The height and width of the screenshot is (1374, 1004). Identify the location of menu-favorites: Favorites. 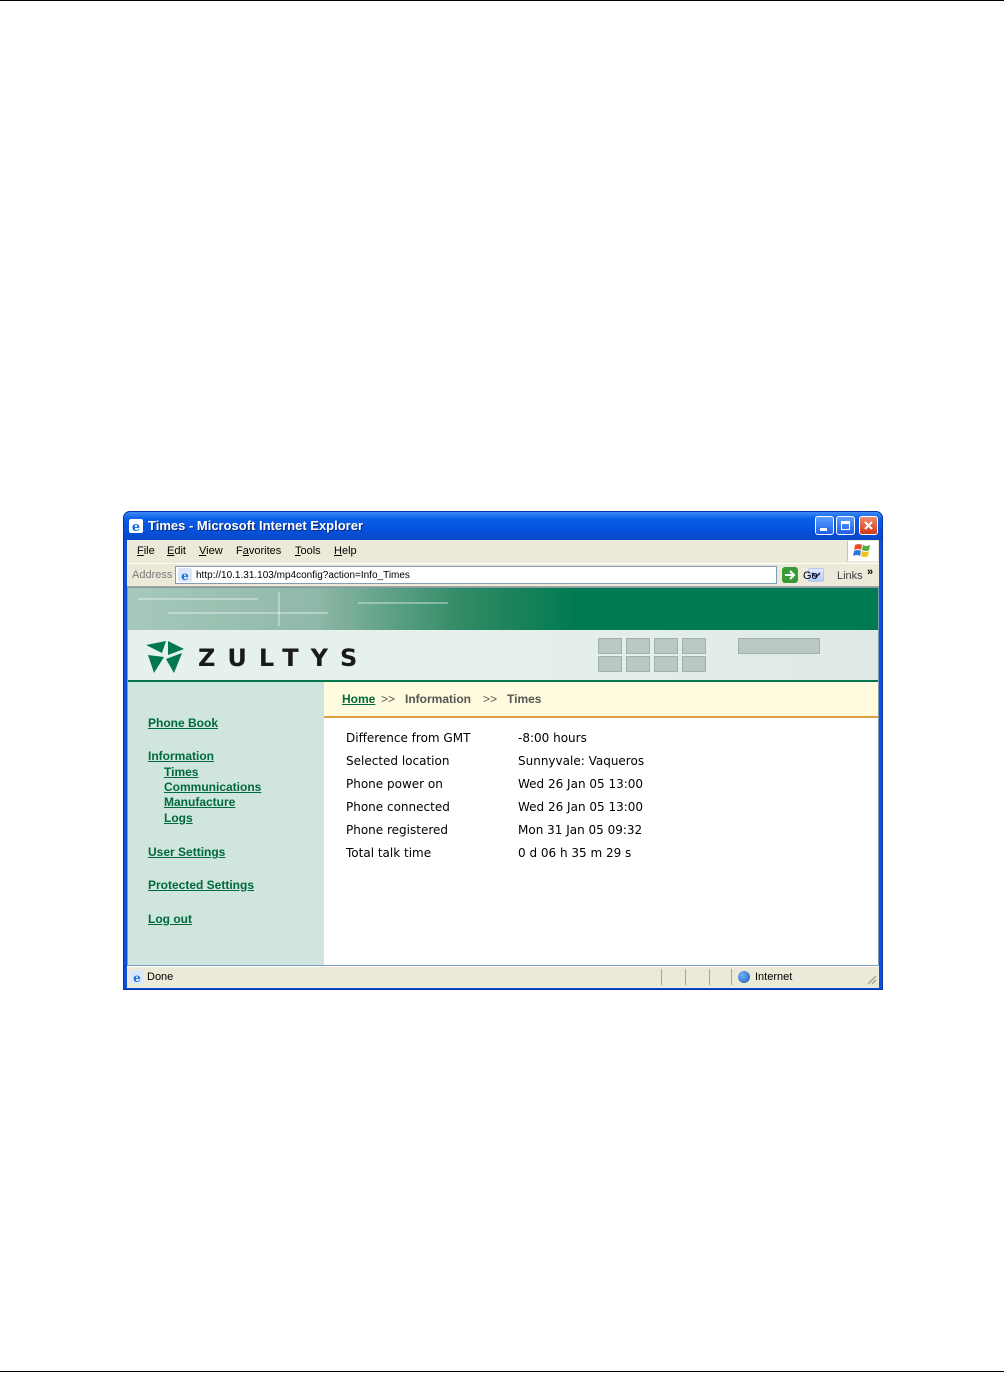
(258, 551).